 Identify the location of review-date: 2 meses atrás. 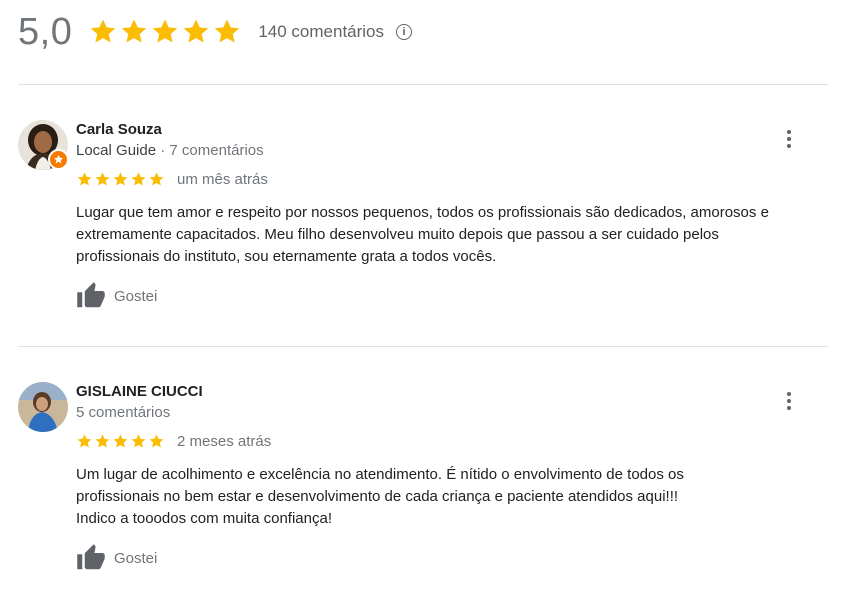
(224, 441).